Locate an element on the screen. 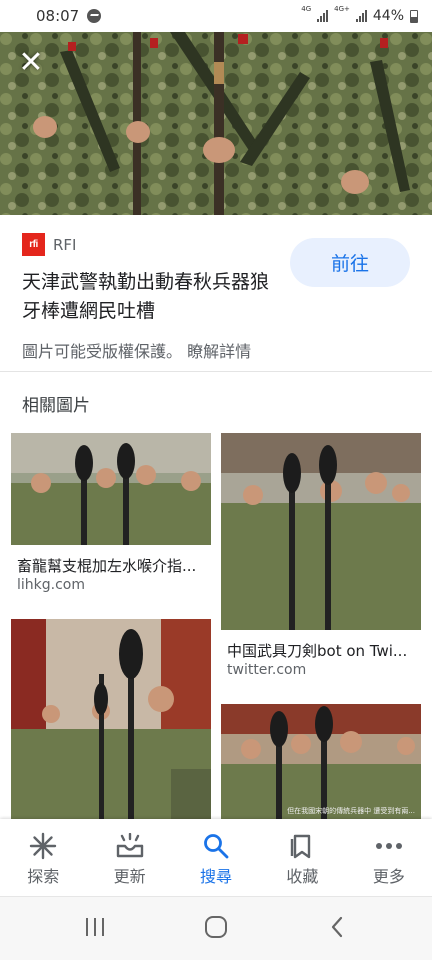 The image size is (432, 960). nav-explore-label: 探索 is located at coordinates (43, 876).